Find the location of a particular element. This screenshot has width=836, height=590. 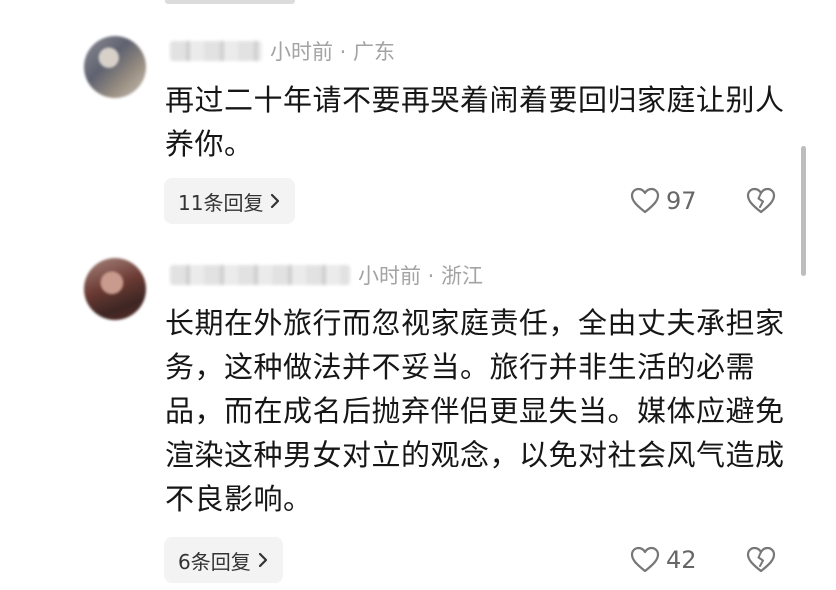

view-replies-button: 11条回复 is located at coordinates (230, 201).